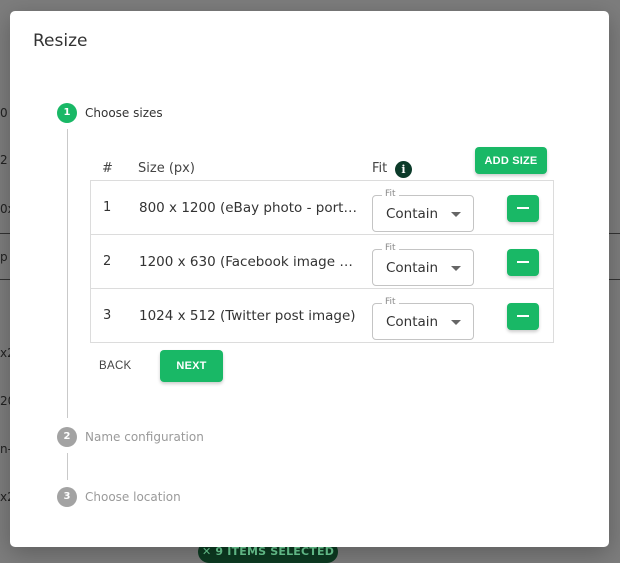  Describe the element at coordinates (403, 169) in the screenshot. I see `info-icon: i` at that location.